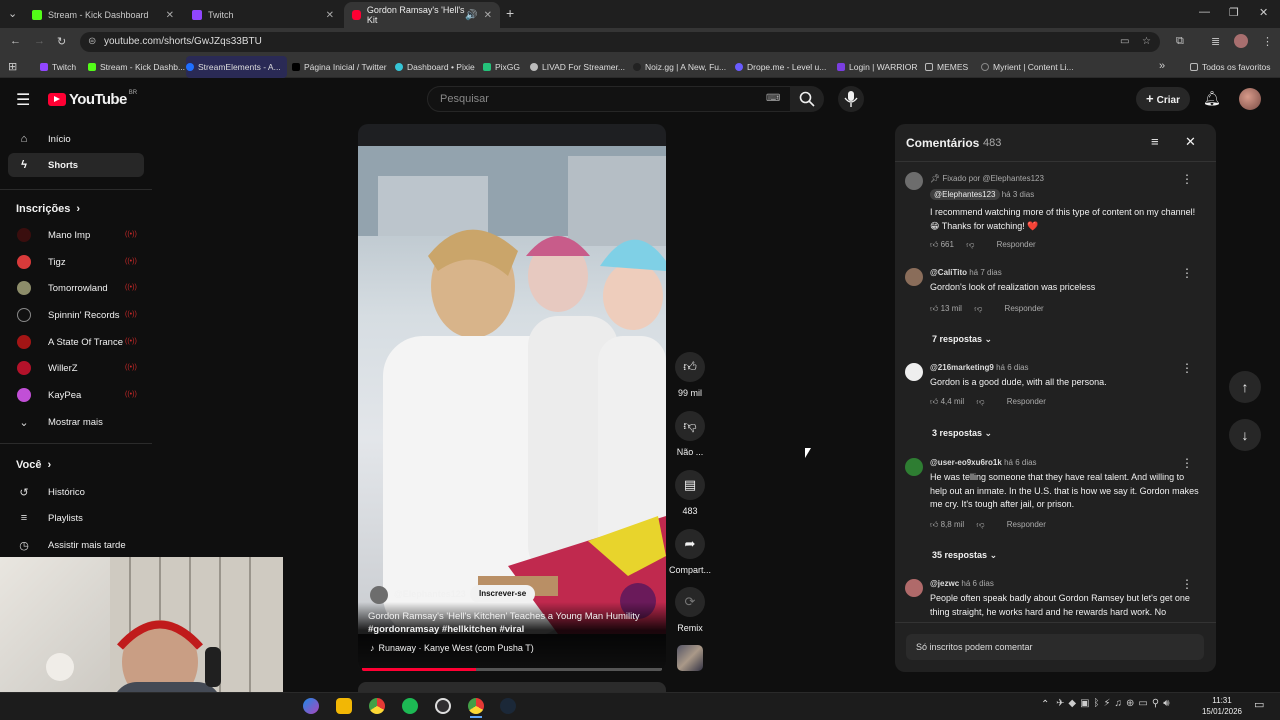 Image resolution: width=1280 pixels, height=720 pixels. I want to click on chrome-active-icon, so click(476, 706).